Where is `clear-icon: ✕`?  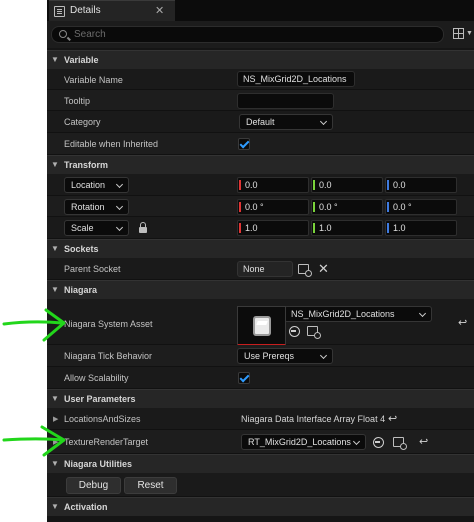
clear-icon: ✕ is located at coordinates (323, 269).